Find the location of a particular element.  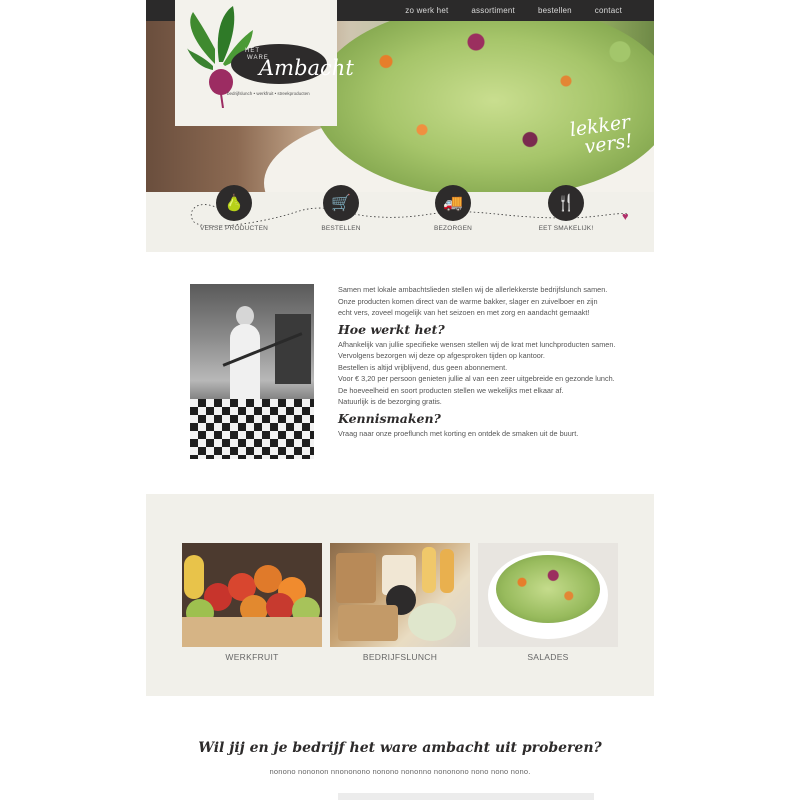

step-eet-smakelijk: 🍴 EET SMAKELIJK! is located at coordinates (566, 208).